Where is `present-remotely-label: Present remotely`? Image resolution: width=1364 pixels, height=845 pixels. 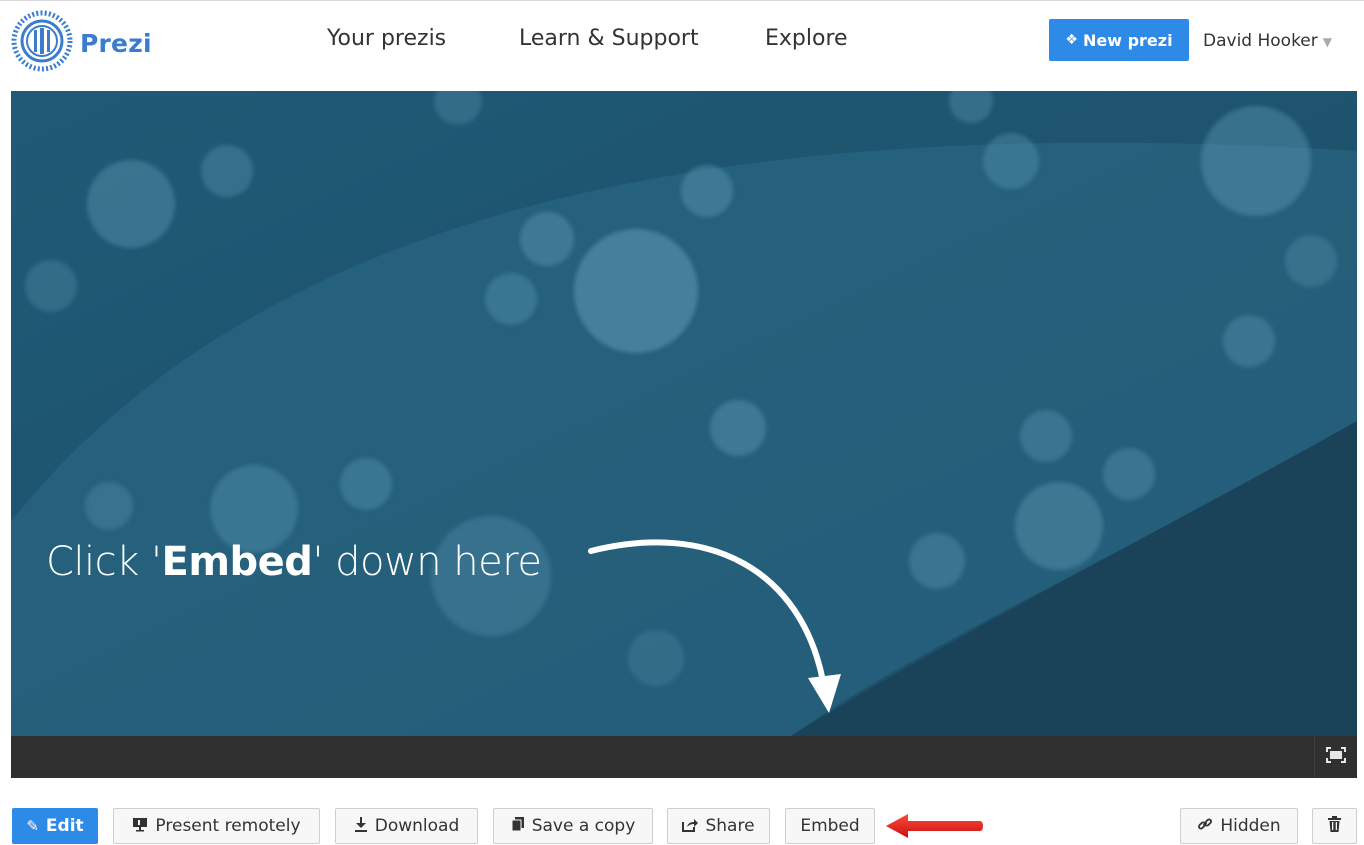
present-remotely-label: Present remotely is located at coordinates (228, 826).